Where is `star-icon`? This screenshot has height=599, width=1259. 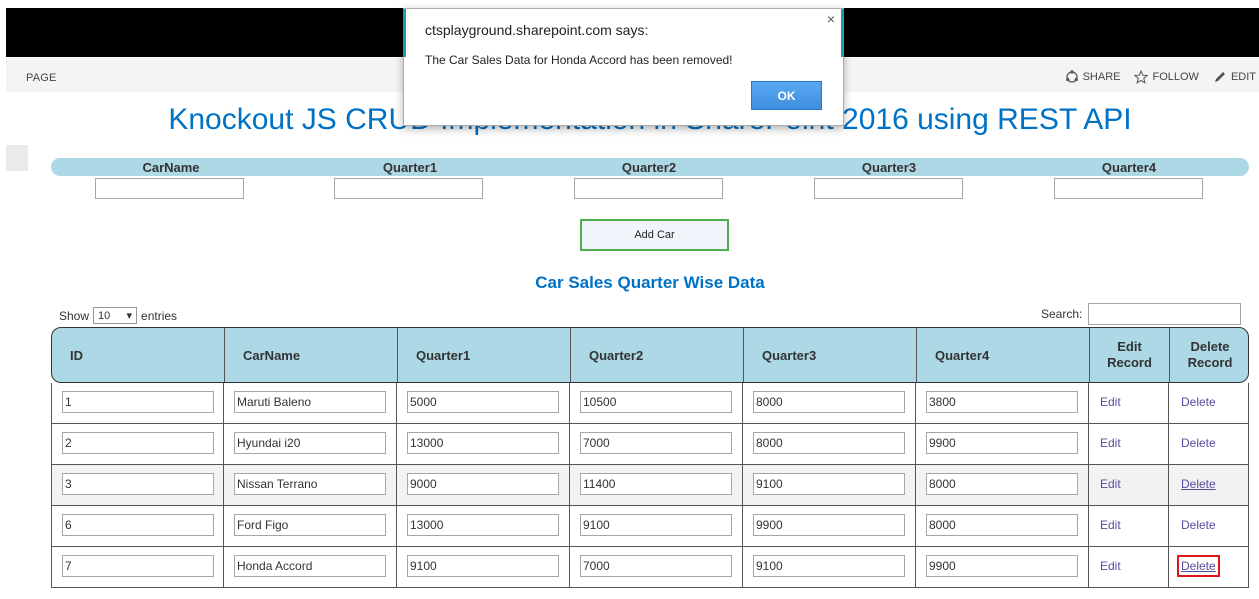
star-icon is located at coordinates (1141, 77).